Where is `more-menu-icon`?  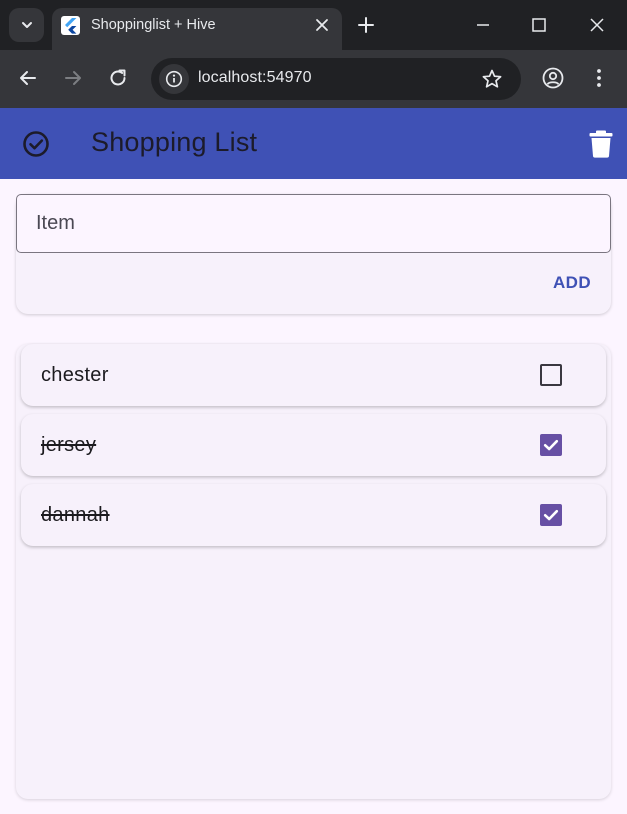 more-menu-icon is located at coordinates (599, 78).